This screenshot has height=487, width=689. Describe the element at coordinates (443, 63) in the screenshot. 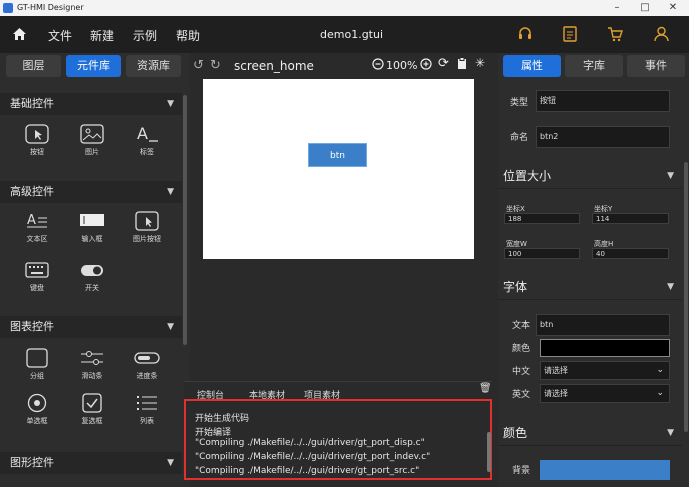

I see `refresh-icon: ⟳` at that location.